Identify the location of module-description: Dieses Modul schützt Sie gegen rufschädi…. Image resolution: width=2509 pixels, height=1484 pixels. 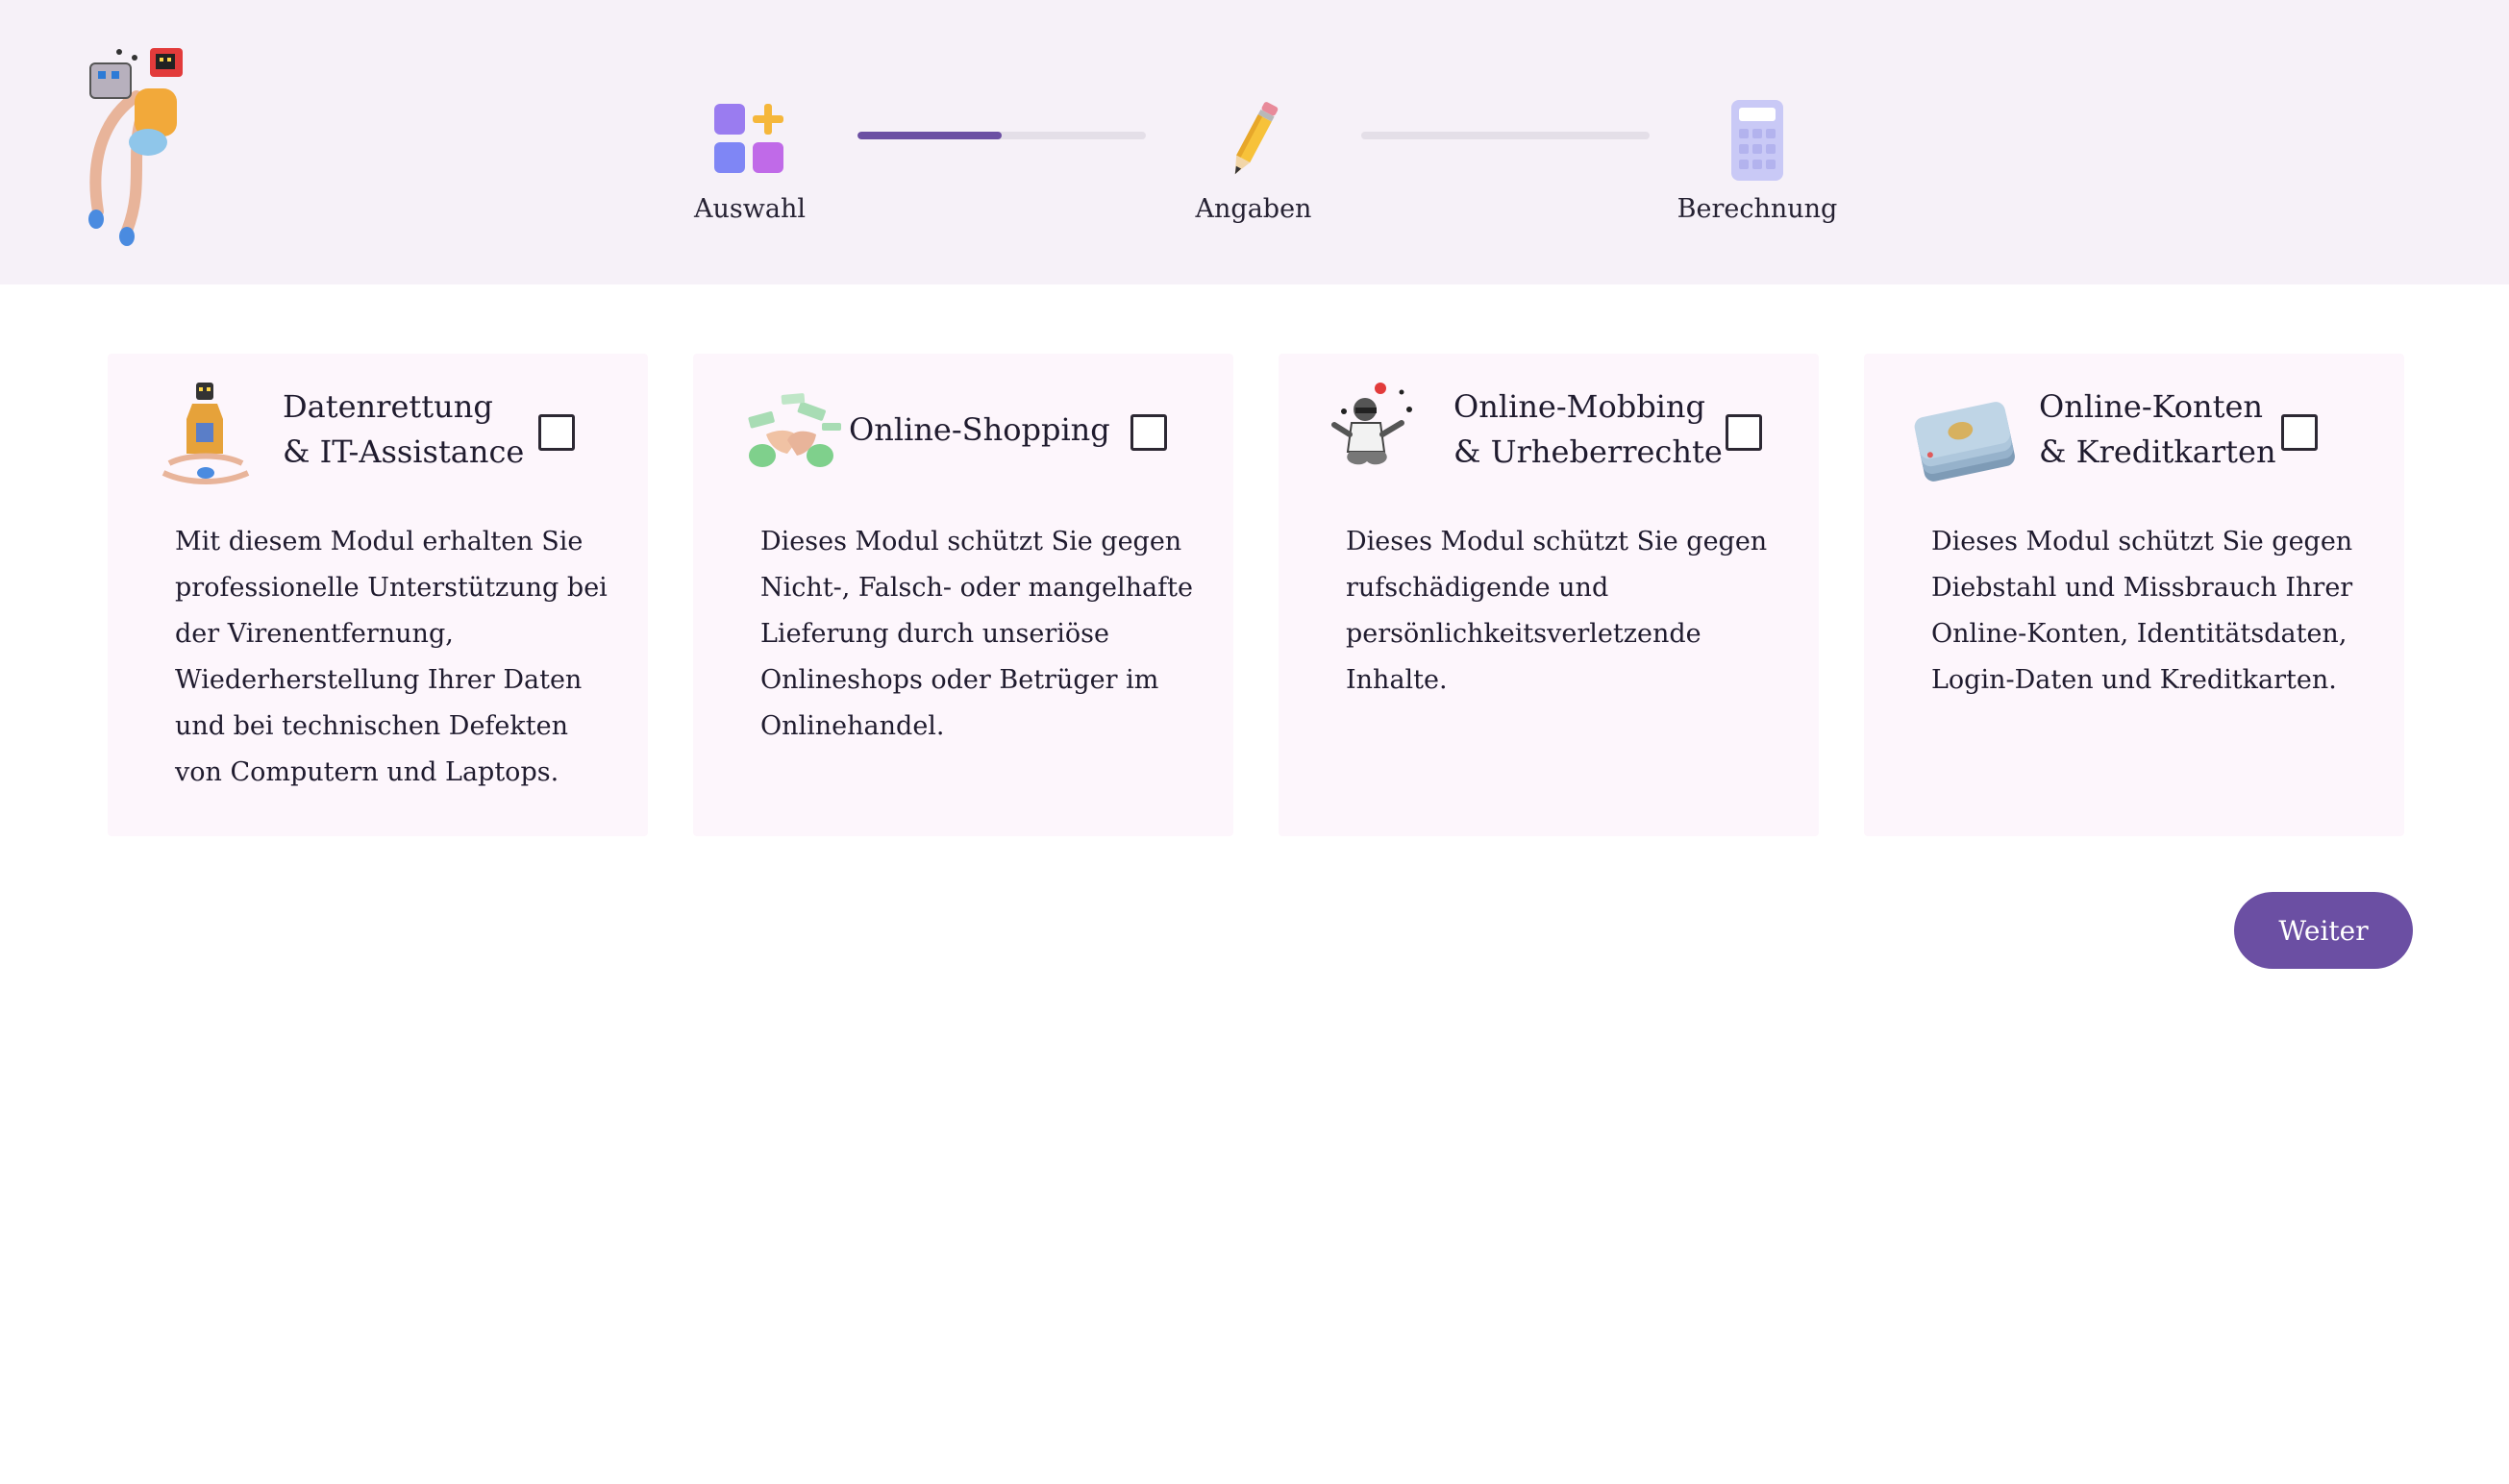
(1557, 611).